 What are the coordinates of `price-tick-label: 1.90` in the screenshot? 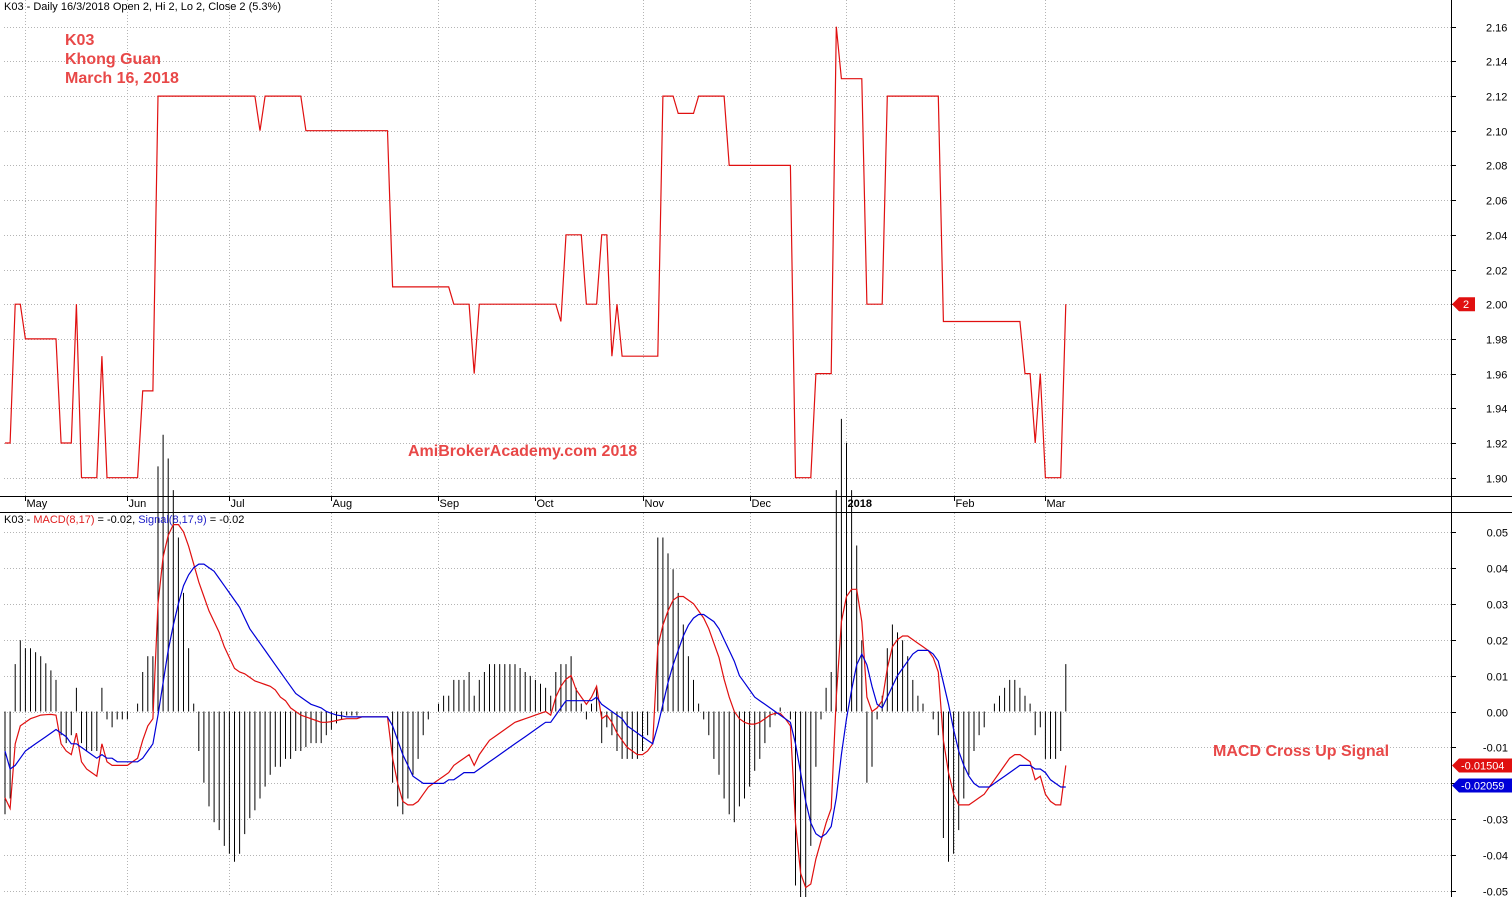 It's located at (1496, 480).